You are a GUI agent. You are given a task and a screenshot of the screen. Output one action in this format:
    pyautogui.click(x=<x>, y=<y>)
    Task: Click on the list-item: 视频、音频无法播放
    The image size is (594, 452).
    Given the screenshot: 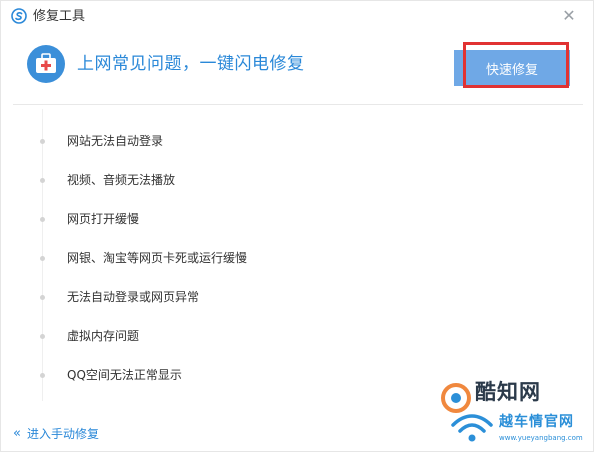 What is the action you would take?
    pyautogui.click(x=211, y=180)
    